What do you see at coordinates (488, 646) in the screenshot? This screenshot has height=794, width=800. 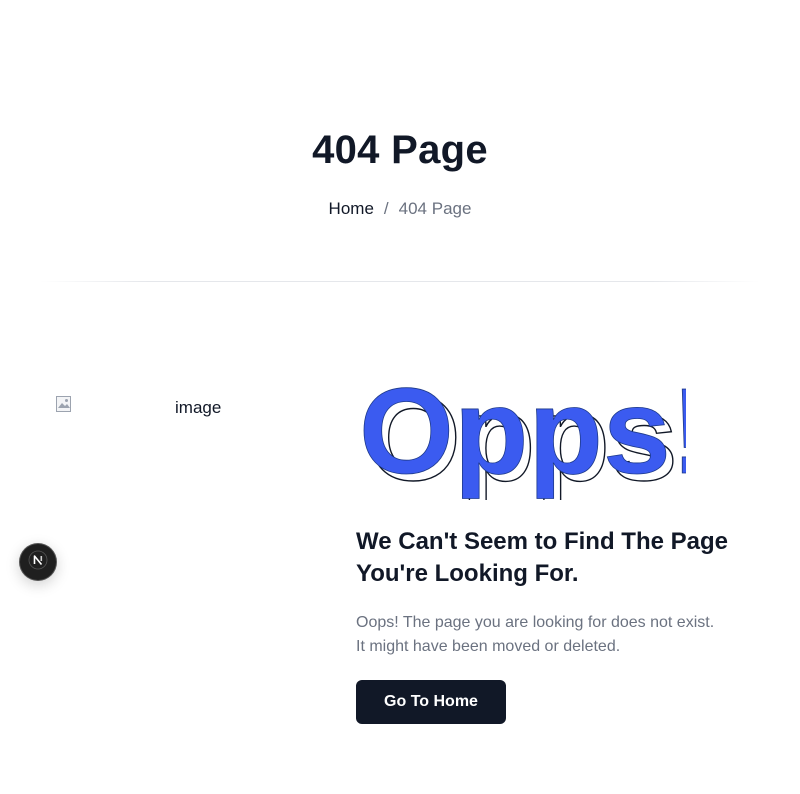 I see `error-description-line-2: It might have been moved or deleted.` at bounding box center [488, 646].